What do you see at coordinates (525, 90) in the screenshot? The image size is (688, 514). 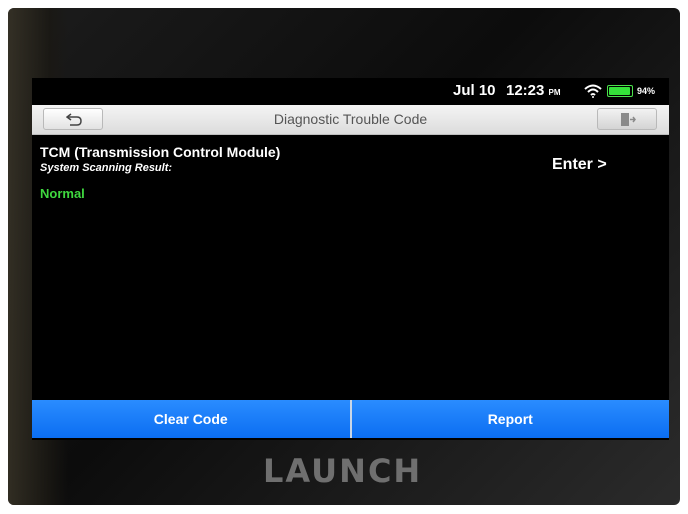 I see `status-clock: 12:23` at bounding box center [525, 90].